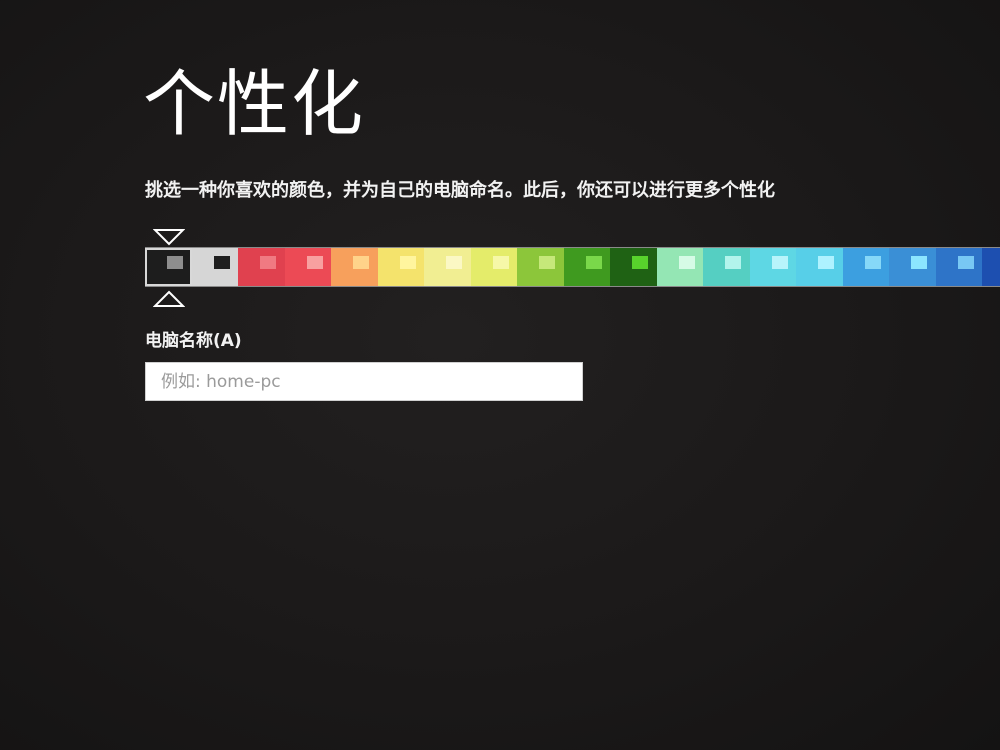  Describe the element at coordinates (169, 237) in the screenshot. I see `selected-color-marker-top` at that location.